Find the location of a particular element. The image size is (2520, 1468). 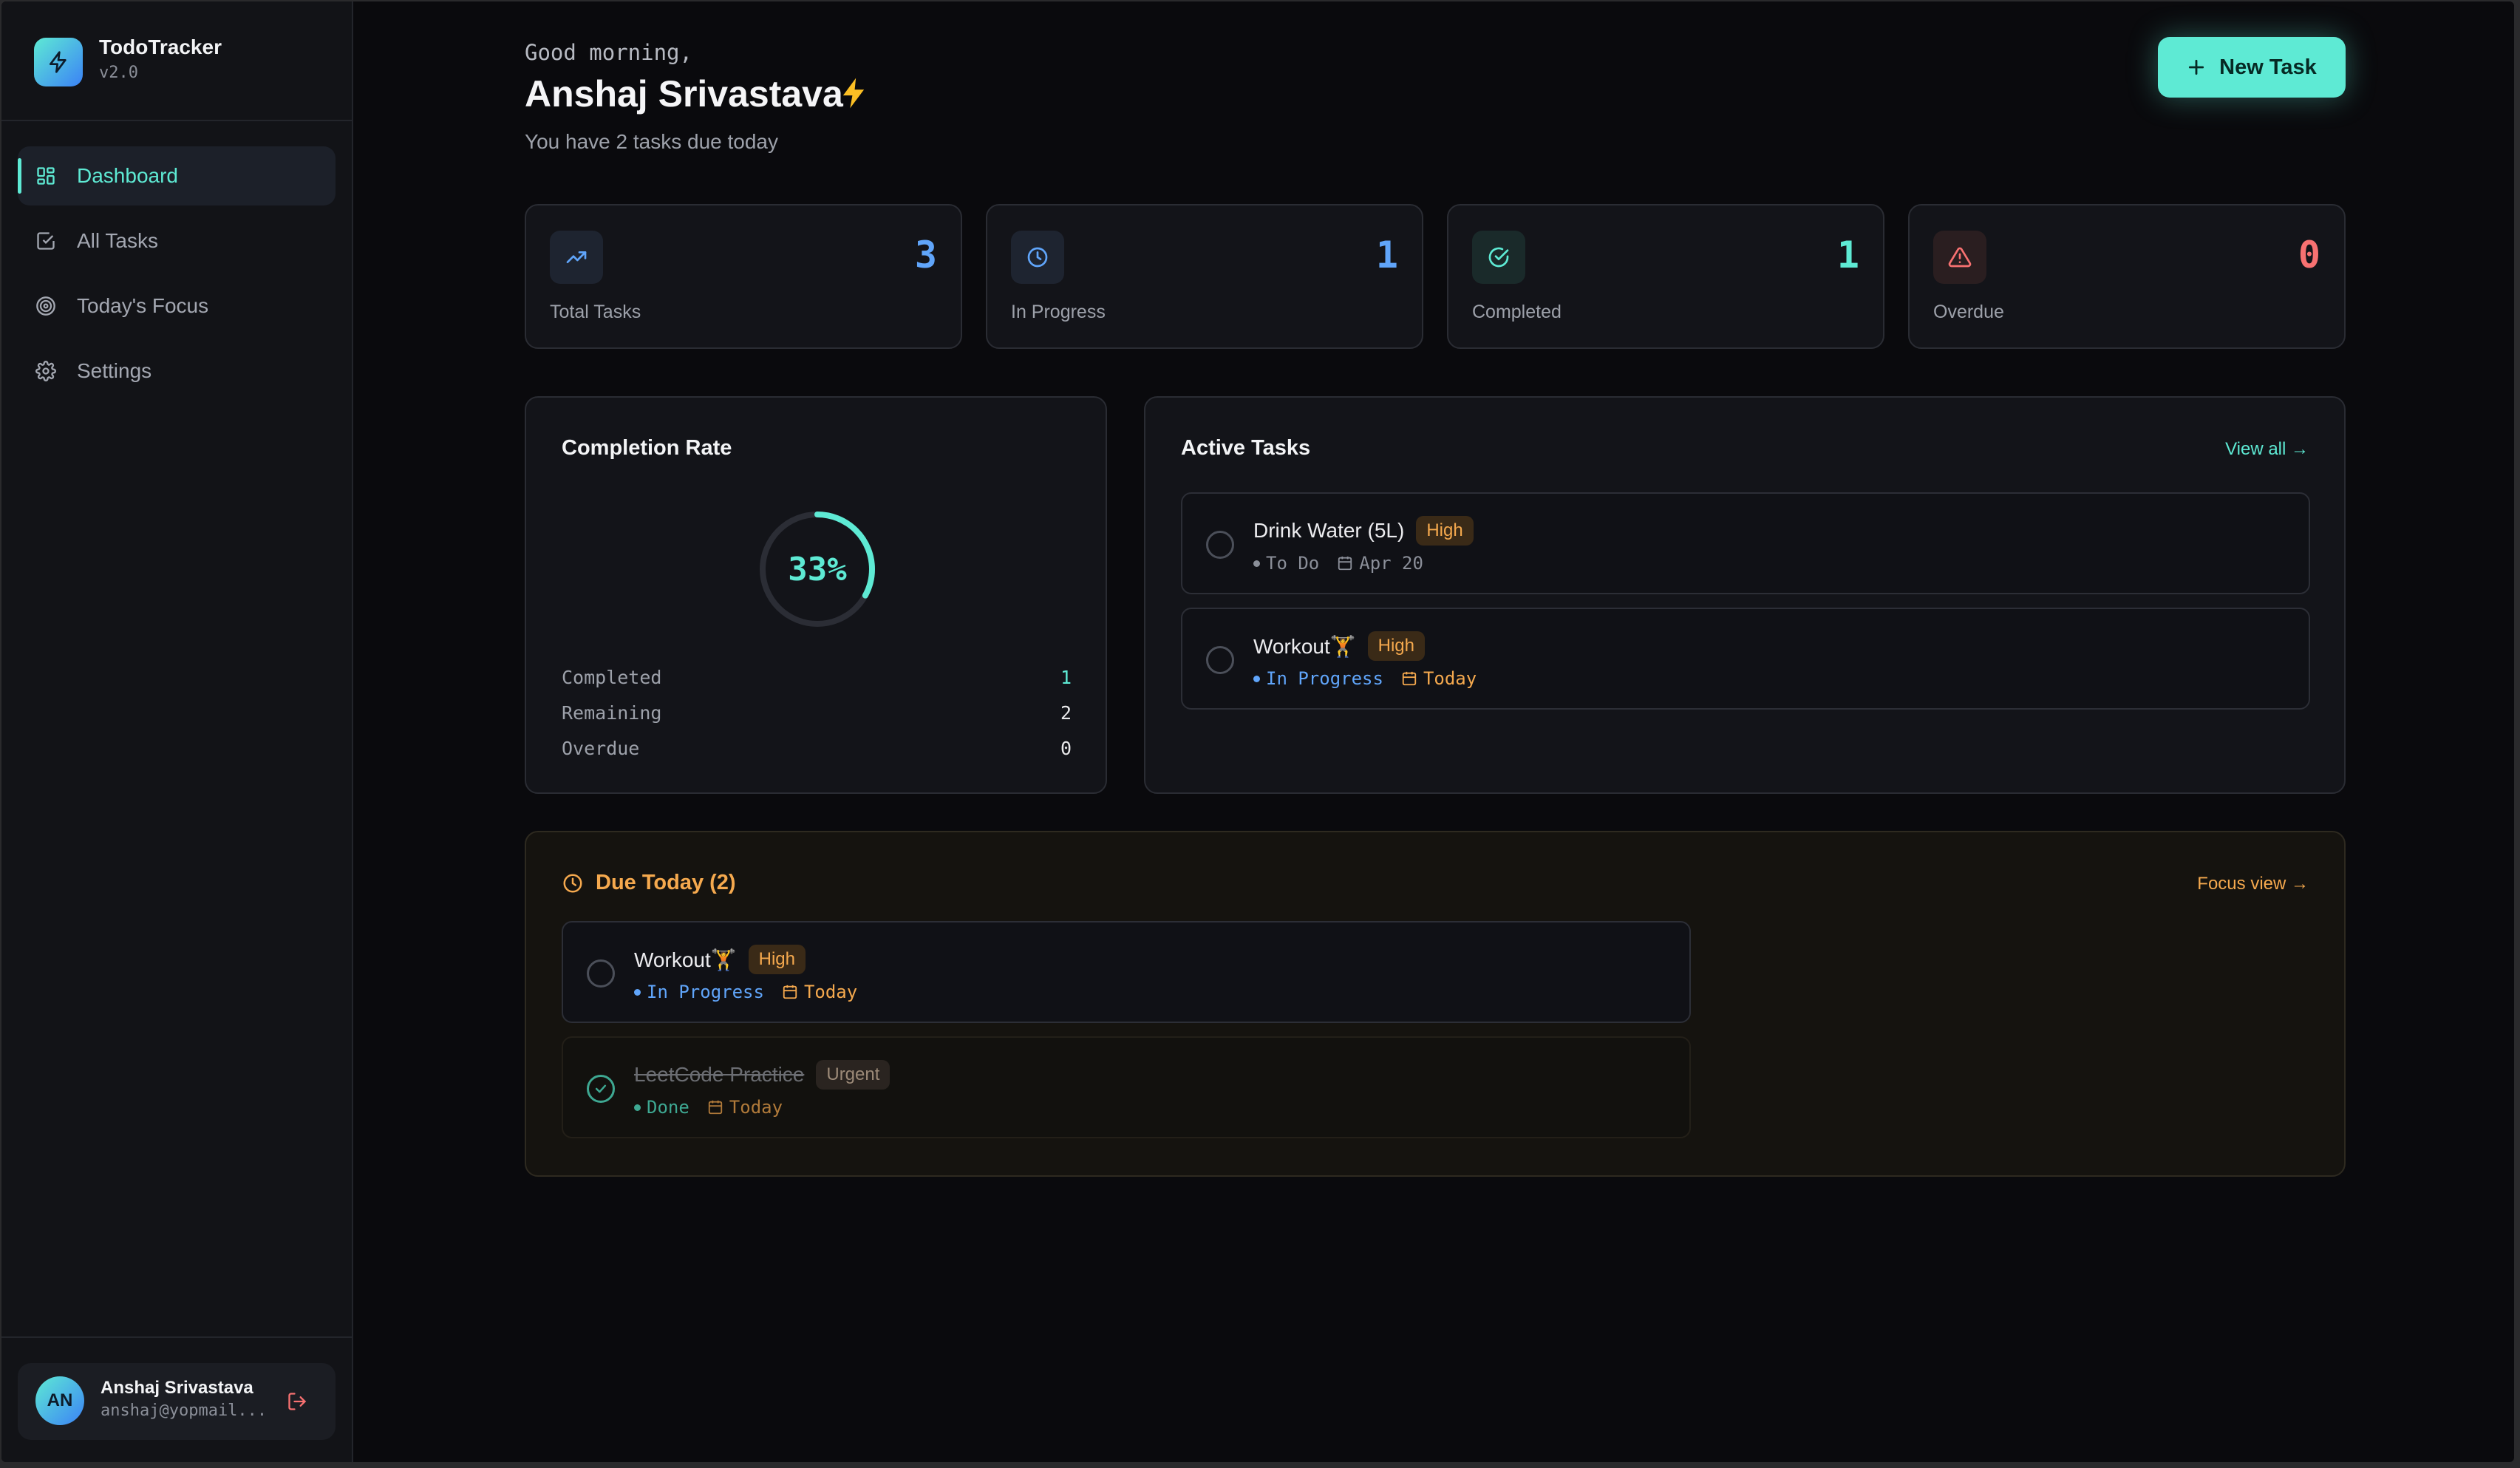

stat-label: Total Tasks is located at coordinates (596, 312).